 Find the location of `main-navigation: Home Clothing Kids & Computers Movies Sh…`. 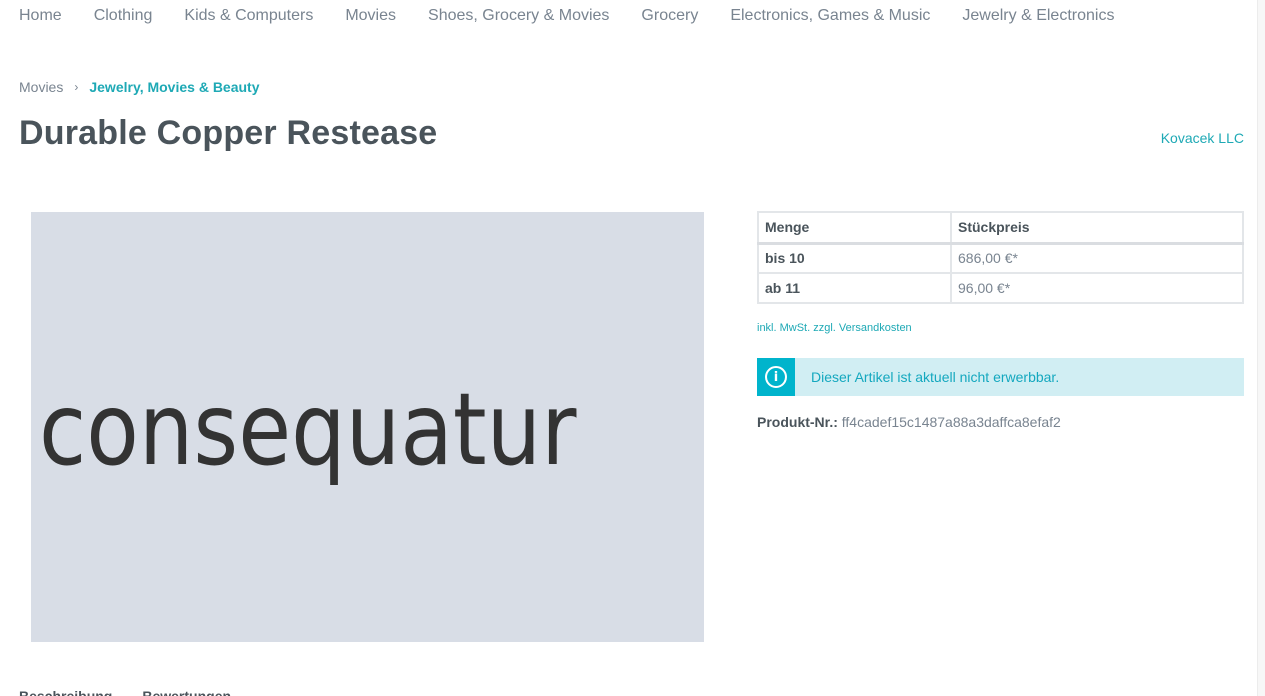

main-navigation: Home Clothing Kids & Computers Movies Sh… is located at coordinates (573, 16).